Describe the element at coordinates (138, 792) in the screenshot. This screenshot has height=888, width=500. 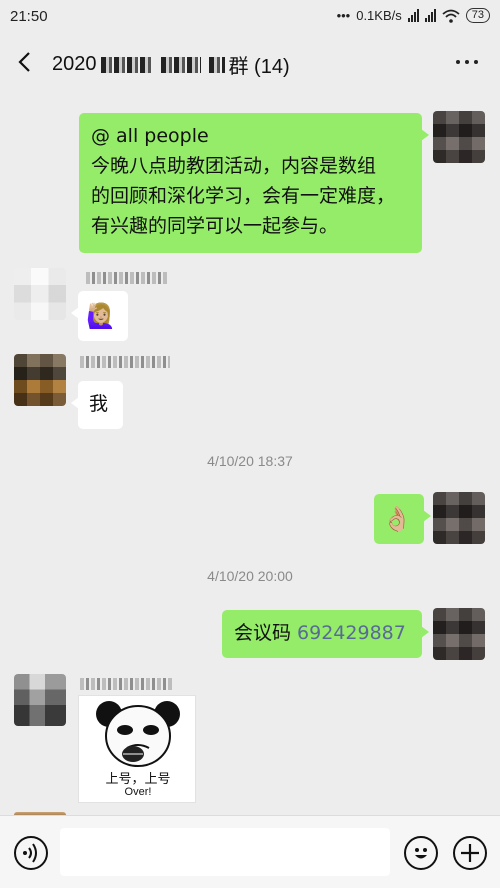
I see `sticker-caption-sub: Over!` at that location.